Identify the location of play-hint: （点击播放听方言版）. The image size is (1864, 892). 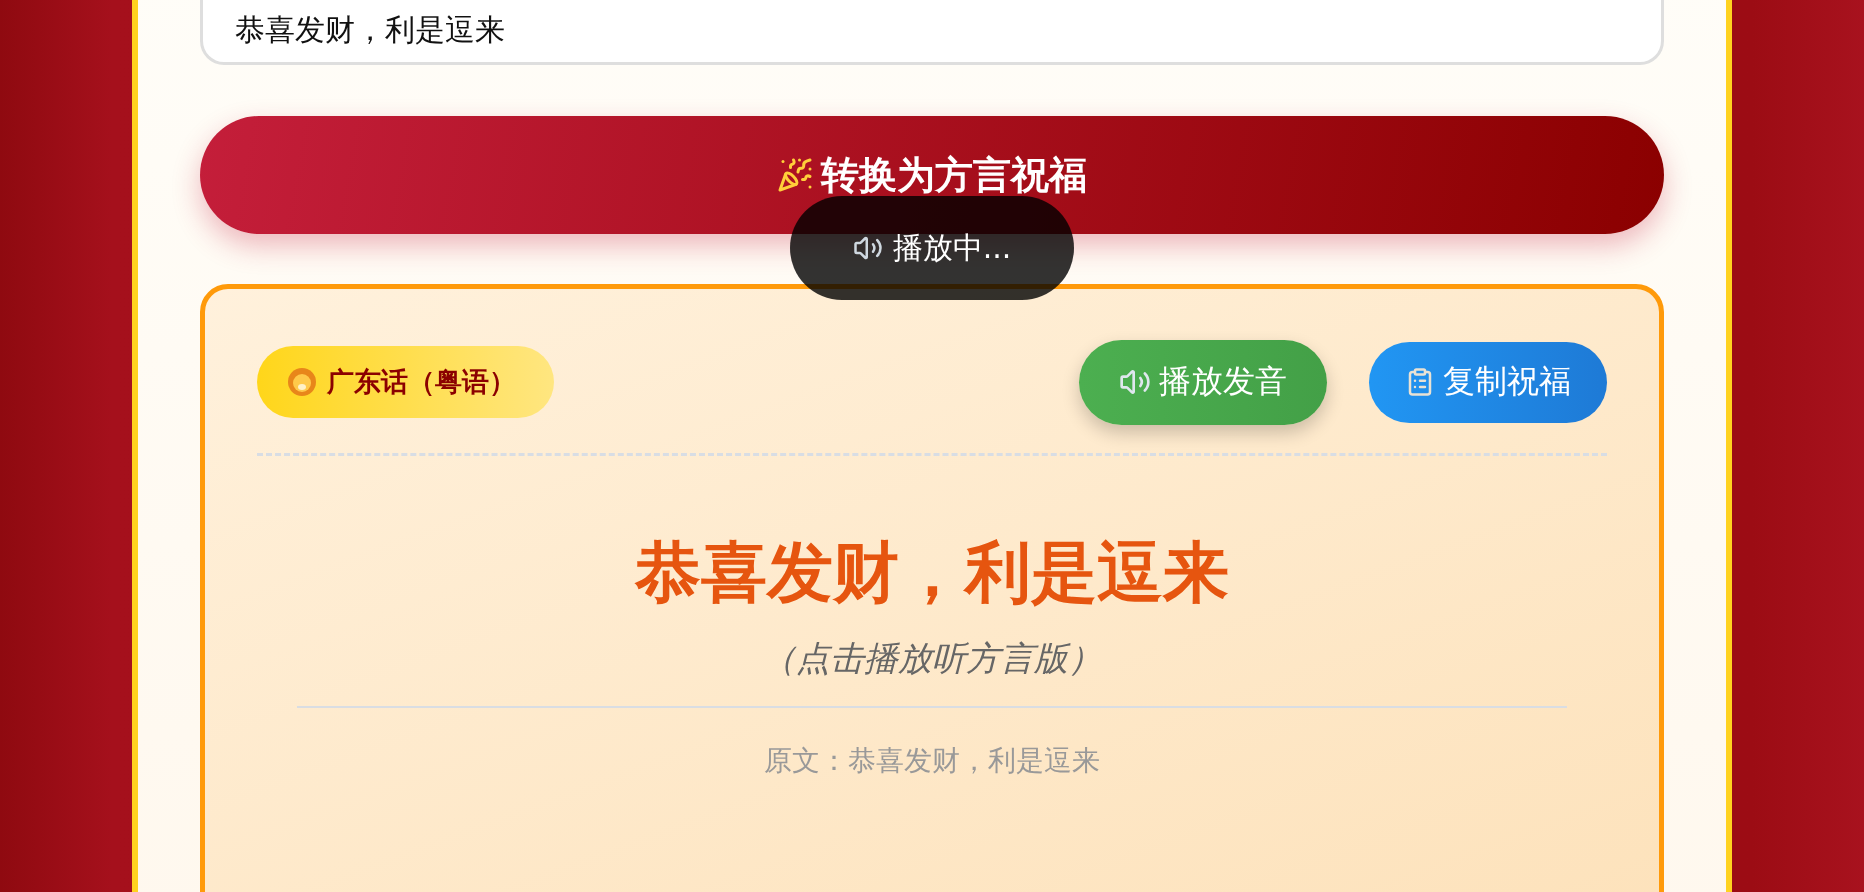
(932, 658).